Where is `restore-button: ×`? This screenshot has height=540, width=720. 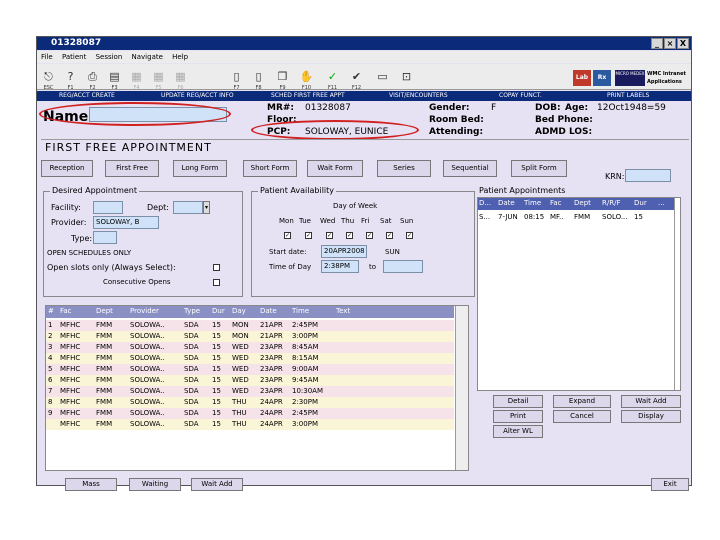
restore-button: × is located at coordinates (670, 43).